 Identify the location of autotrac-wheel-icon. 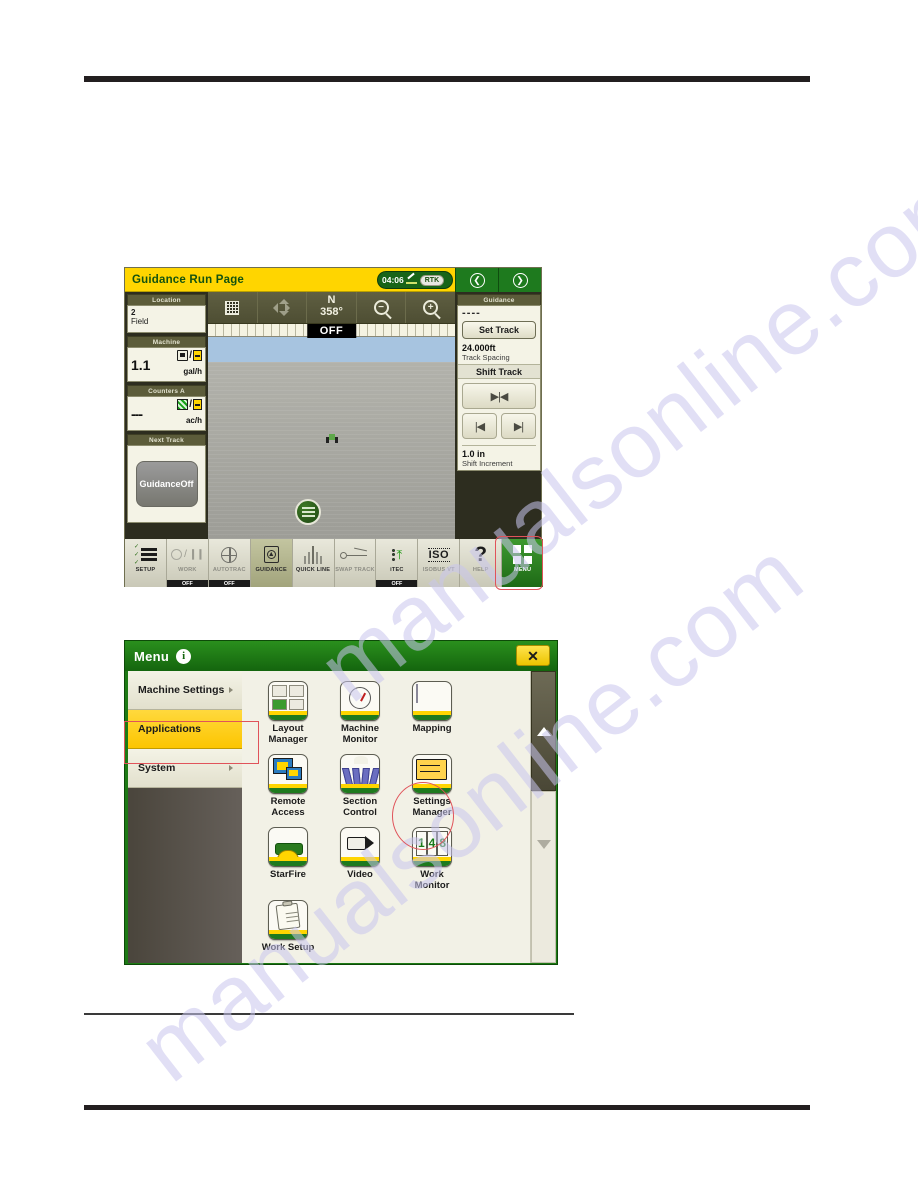
(229, 554).